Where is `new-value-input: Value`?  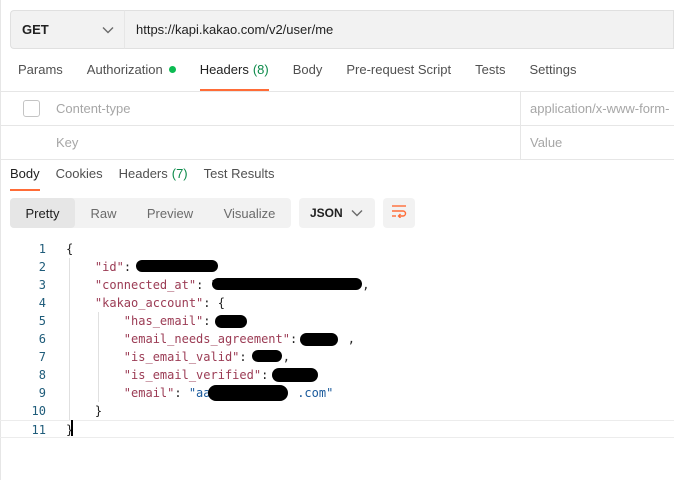 new-value-input: Value is located at coordinates (546, 142).